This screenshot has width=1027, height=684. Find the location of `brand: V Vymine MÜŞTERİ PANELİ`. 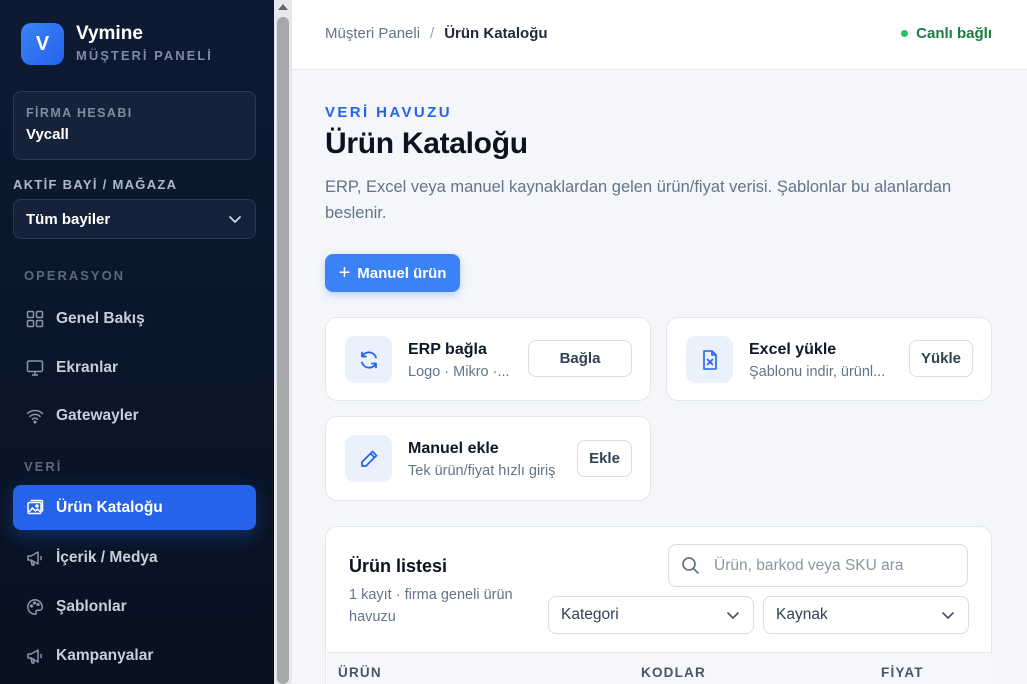

brand: V Vymine MÜŞTERİ PANELİ is located at coordinates (117, 44).